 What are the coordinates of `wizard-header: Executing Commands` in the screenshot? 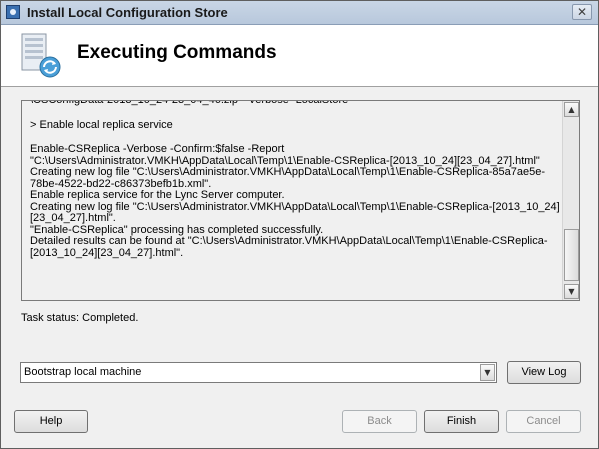 It's located at (299, 56).